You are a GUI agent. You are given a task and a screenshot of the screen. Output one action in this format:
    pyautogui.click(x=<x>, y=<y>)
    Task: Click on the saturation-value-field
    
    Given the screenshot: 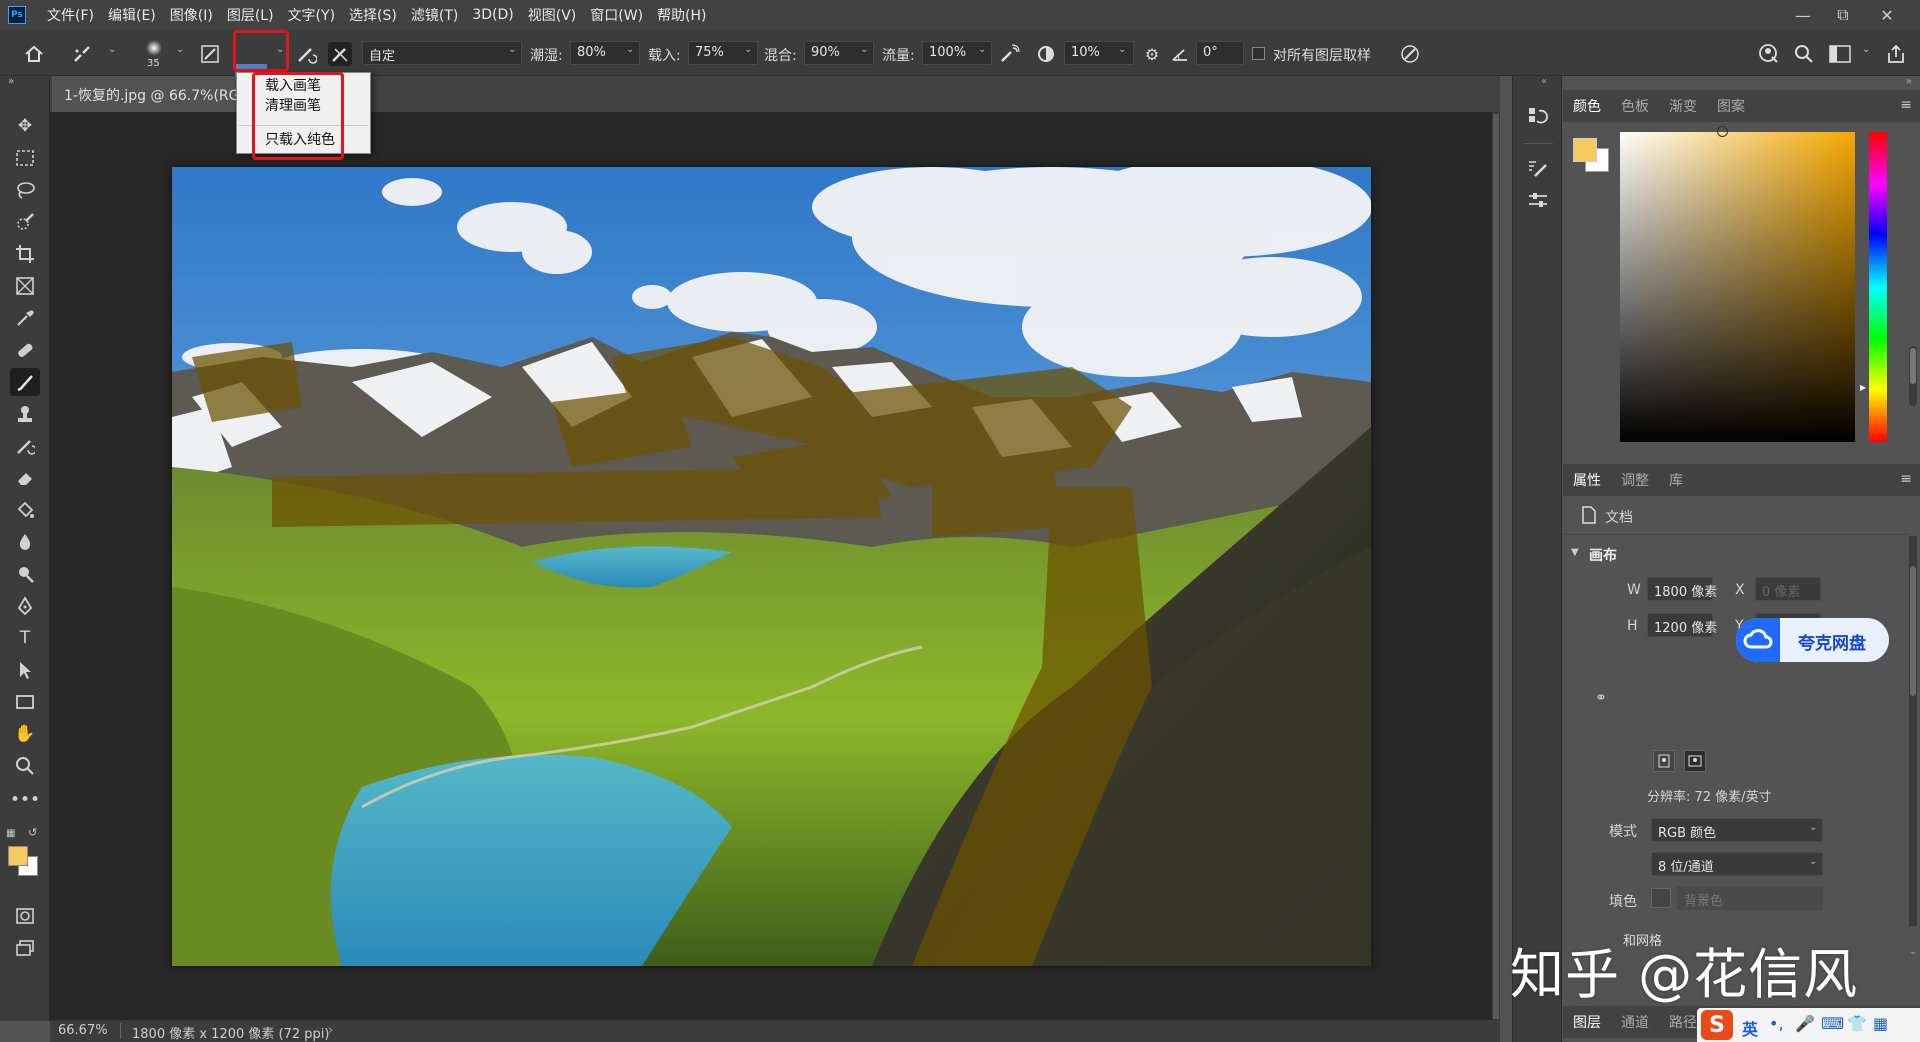 What is the action you would take?
    pyautogui.click(x=1737, y=284)
    